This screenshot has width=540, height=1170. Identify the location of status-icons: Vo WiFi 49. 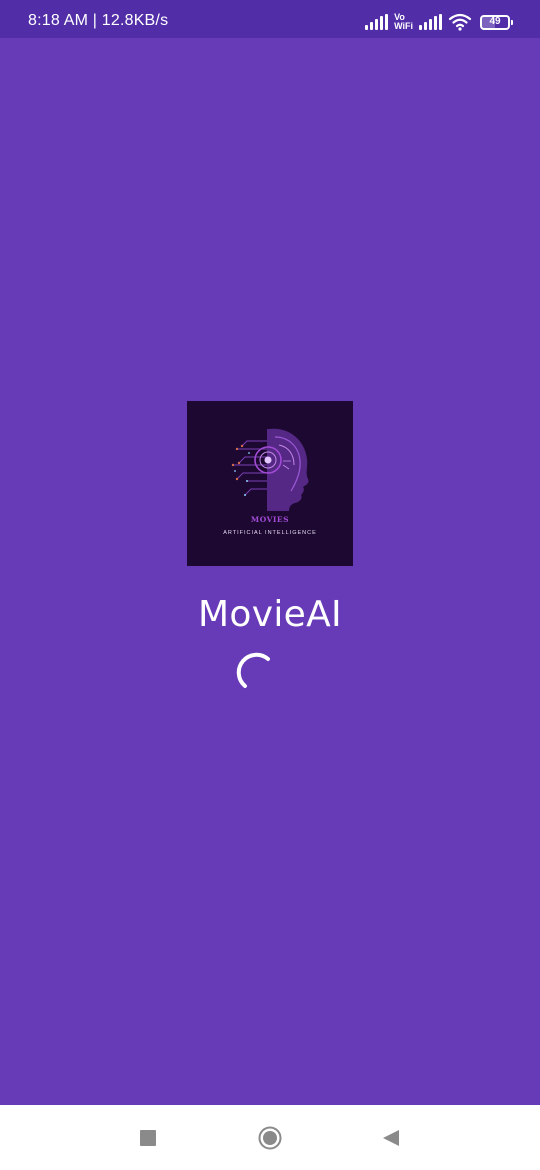
(439, 22).